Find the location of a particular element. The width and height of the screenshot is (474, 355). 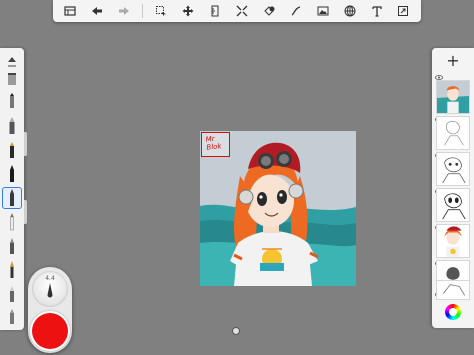

shape-icon is located at coordinates (296, 11).